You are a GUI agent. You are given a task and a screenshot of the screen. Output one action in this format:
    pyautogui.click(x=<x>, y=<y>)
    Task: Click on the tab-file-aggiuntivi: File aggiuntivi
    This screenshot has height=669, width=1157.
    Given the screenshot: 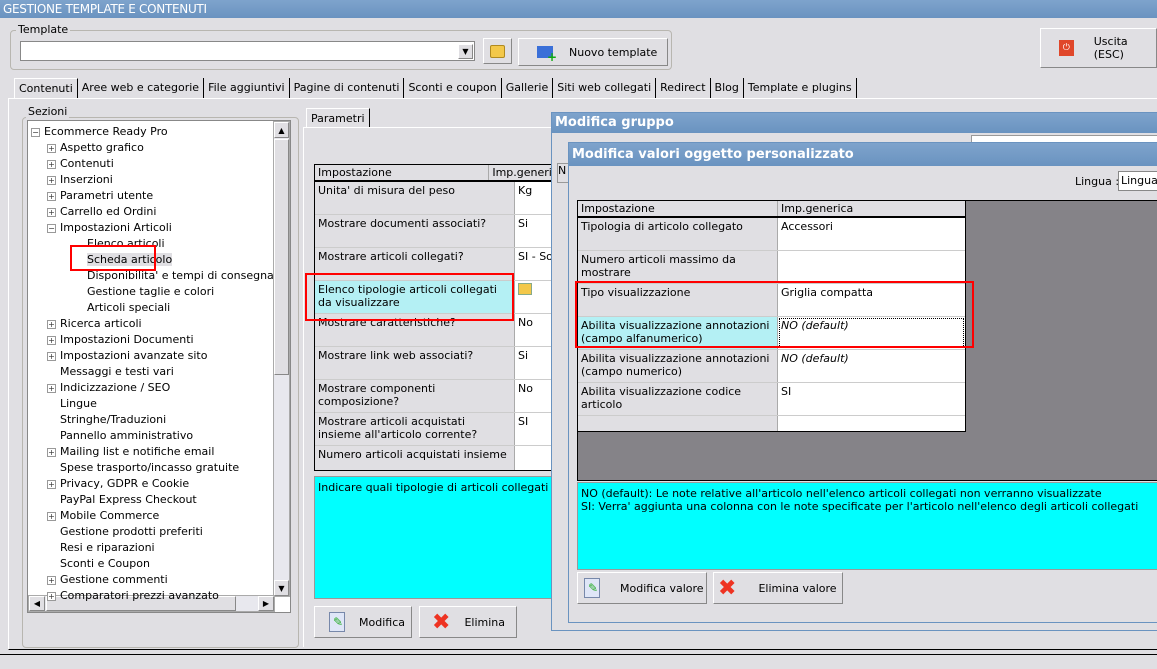 What is the action you would take?
    pyautogui.click(x=247, y=88)
    